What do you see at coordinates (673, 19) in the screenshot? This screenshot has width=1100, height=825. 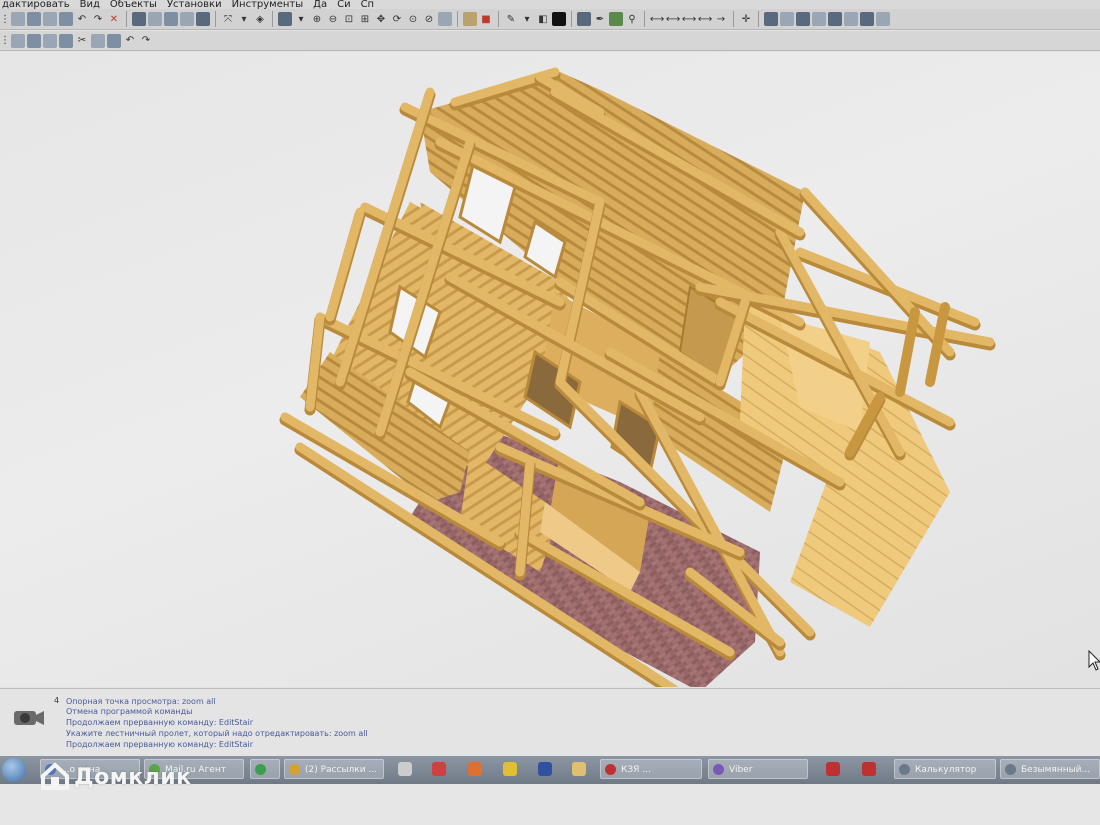 I see `dimension2-icon: ⟷` at bounding box center [673, 19].